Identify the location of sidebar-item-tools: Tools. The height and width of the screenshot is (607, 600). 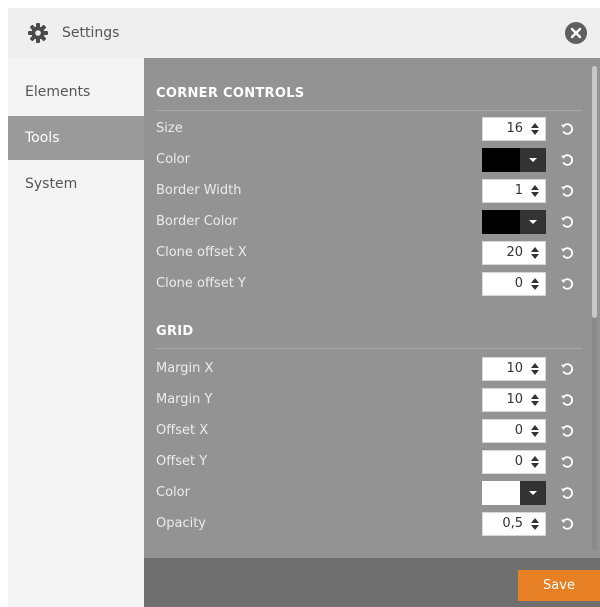
(76, 138).